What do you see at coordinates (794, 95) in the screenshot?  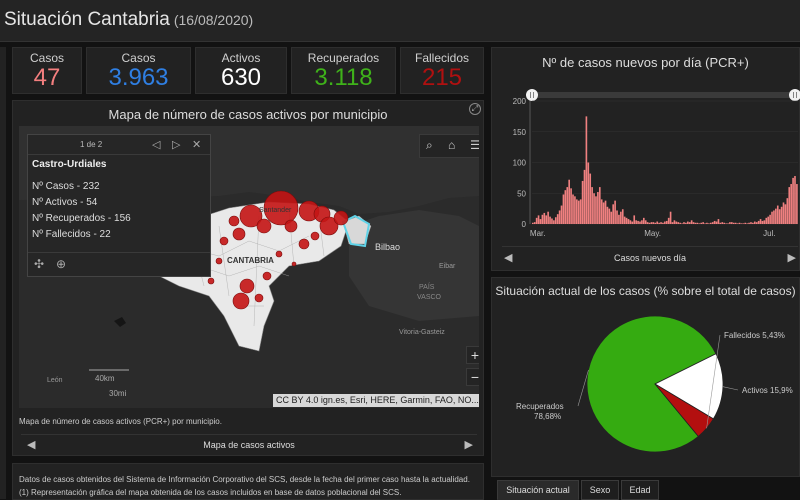 I see `range-slider-right-handle` at bounding box center [794, 95].